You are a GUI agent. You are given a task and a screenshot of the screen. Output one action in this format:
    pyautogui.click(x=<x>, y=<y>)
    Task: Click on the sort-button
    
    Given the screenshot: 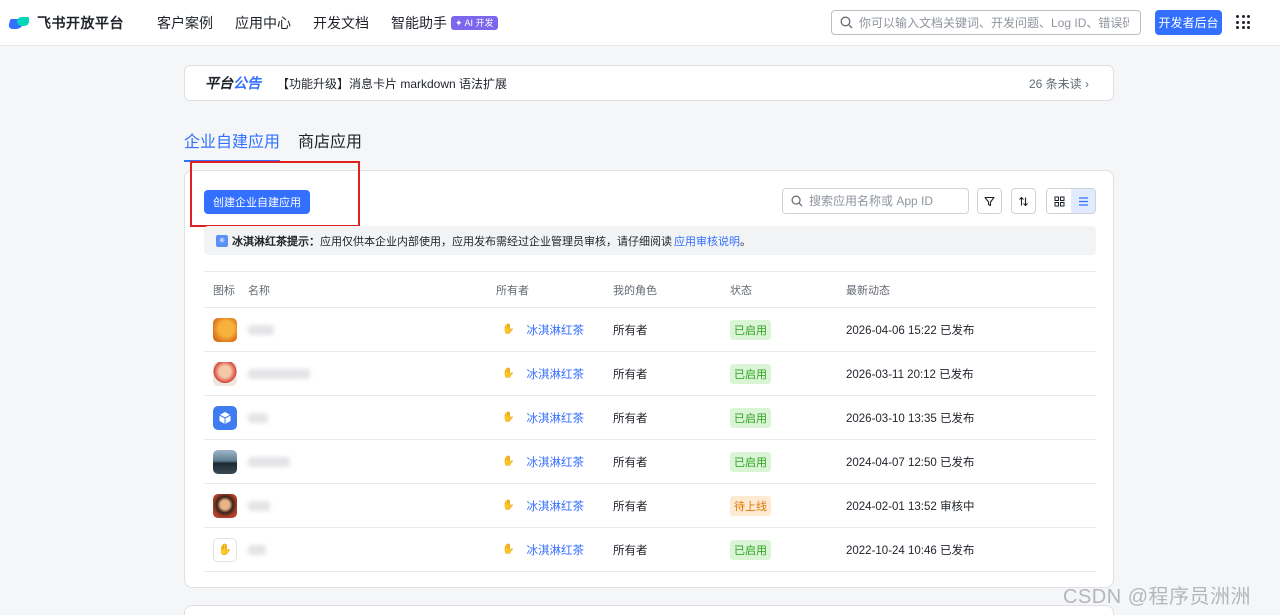 What is the action you would take?
    pyautogui.click(x=1023, y=201)
    